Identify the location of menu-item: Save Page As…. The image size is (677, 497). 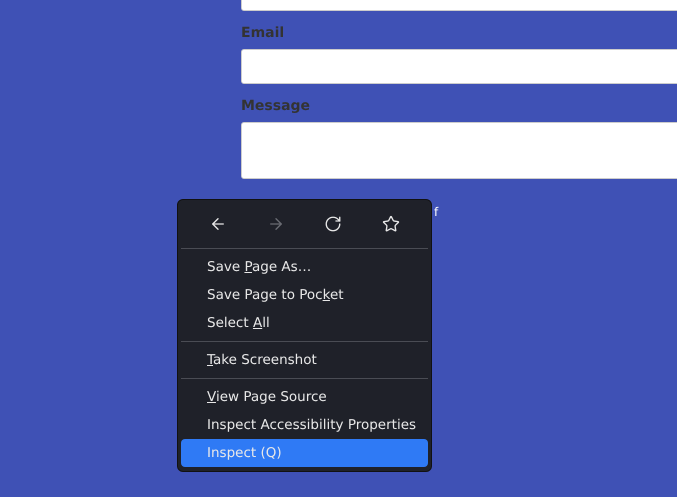
(304, 267).